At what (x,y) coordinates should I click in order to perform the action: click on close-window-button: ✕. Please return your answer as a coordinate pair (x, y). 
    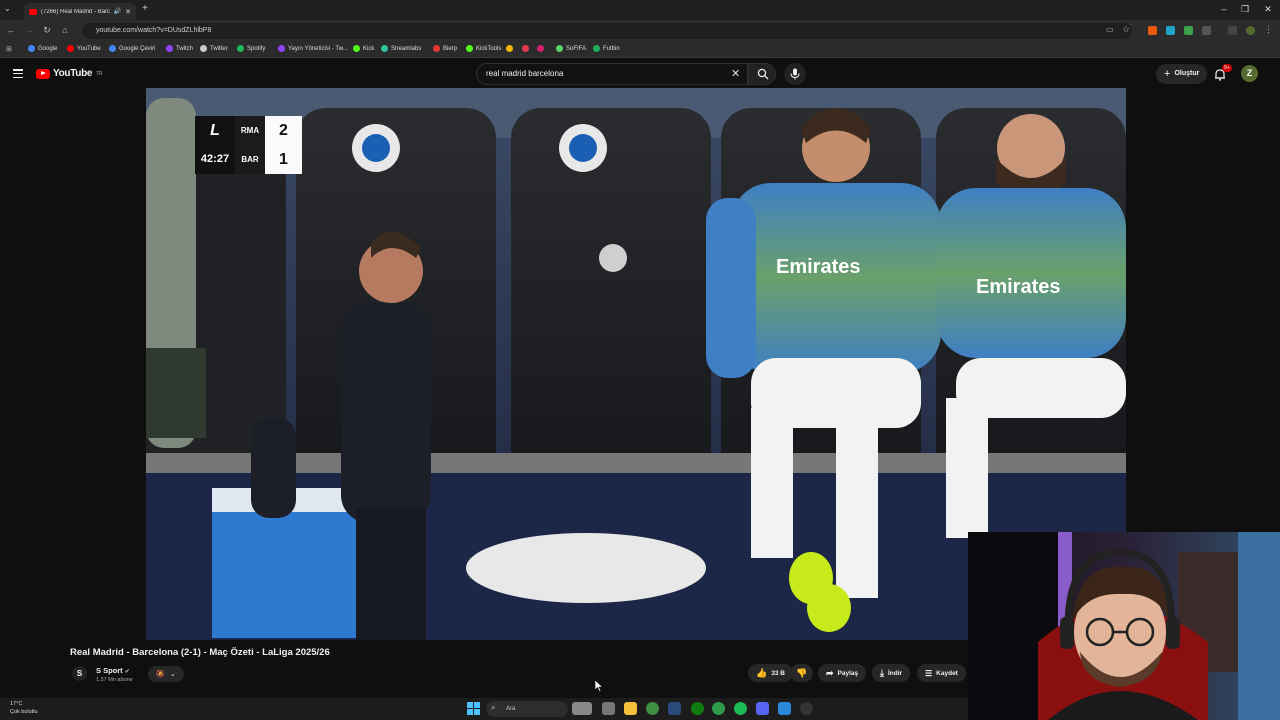
    Looking at the image, I should click on (1268, 9).